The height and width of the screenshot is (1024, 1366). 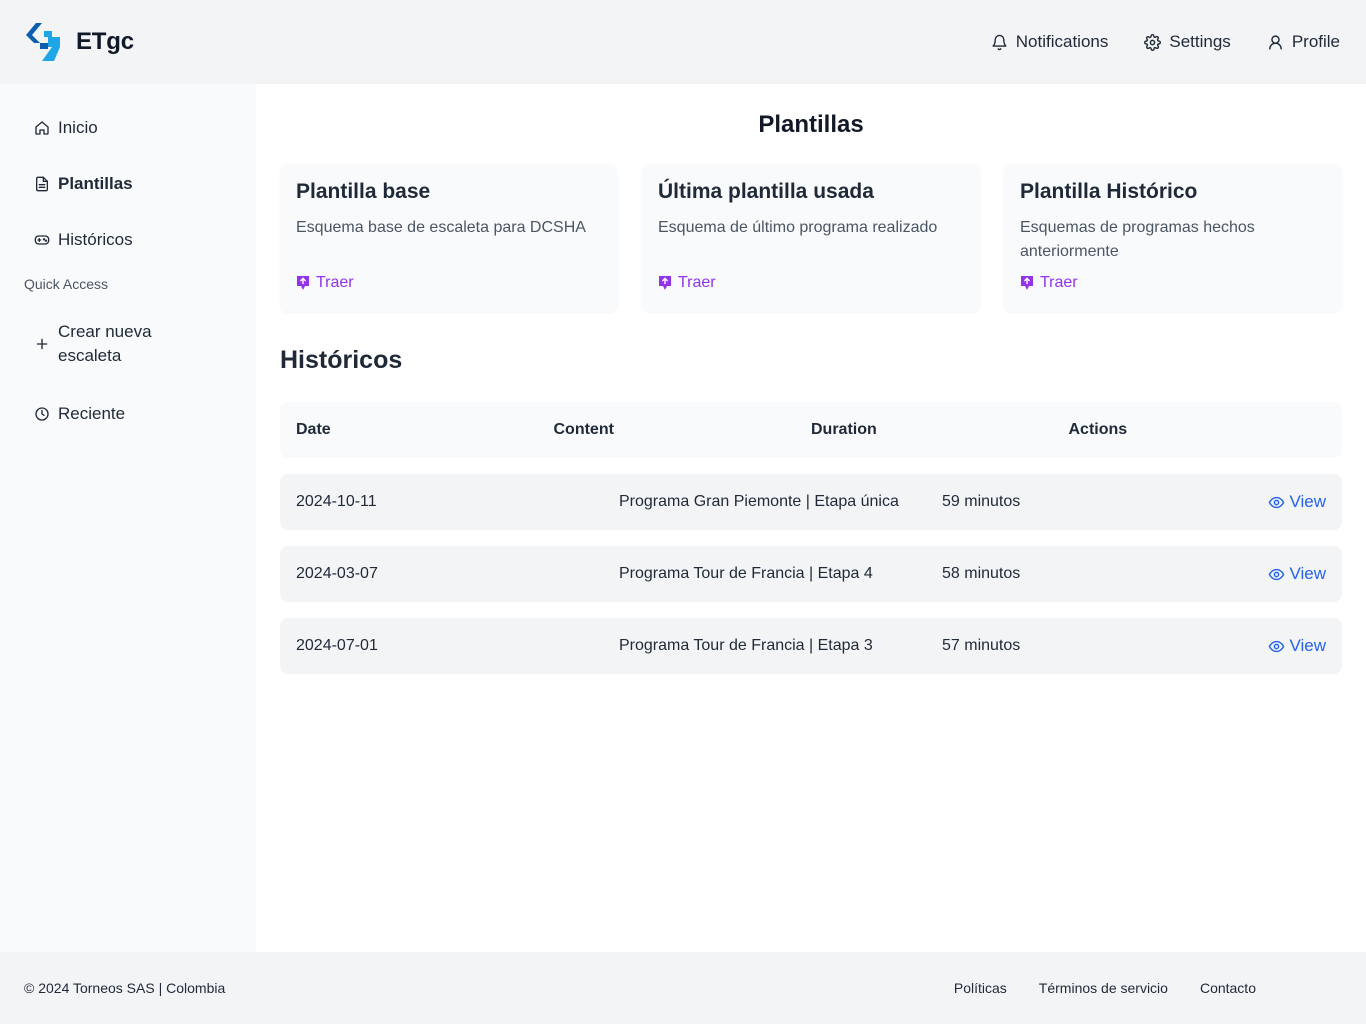 What do you see at coordinates (42, 184) in the screenshot?
I see `document-icon` at bounding box center [42, 184].